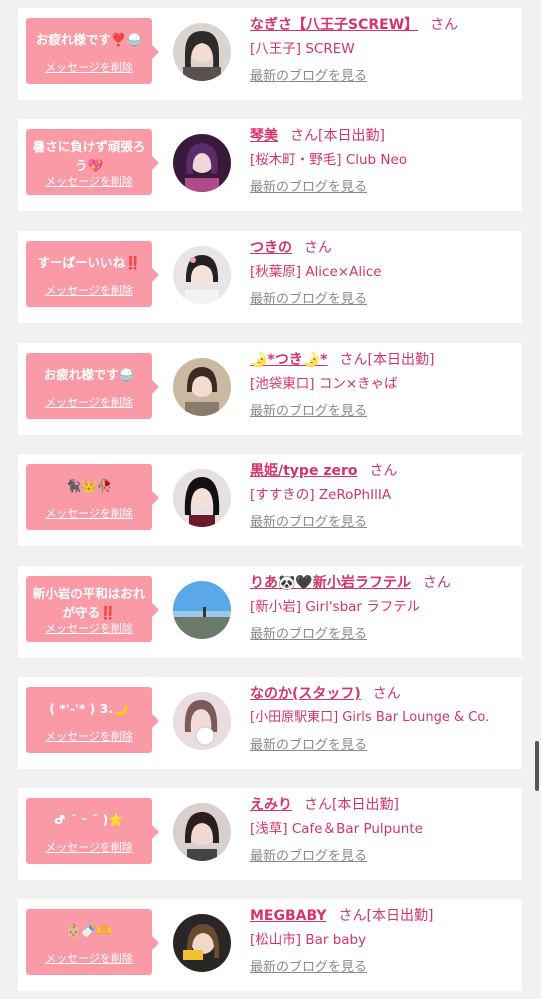 Image resolution: width=541 pixels, height=999 pixels. What do you see at coordinates (89, 819) in the screenshot?
I see `message-text: ᕷ ˘ ᵕ ˘ )⭐` at bounding box center [89, 819].